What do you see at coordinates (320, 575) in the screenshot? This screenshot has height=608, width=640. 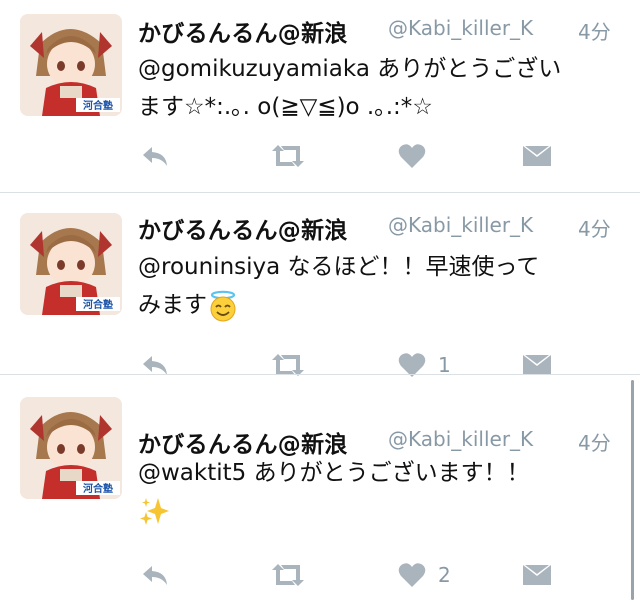 I see `tweet-actions: 2` at bounding box center [320, 575].